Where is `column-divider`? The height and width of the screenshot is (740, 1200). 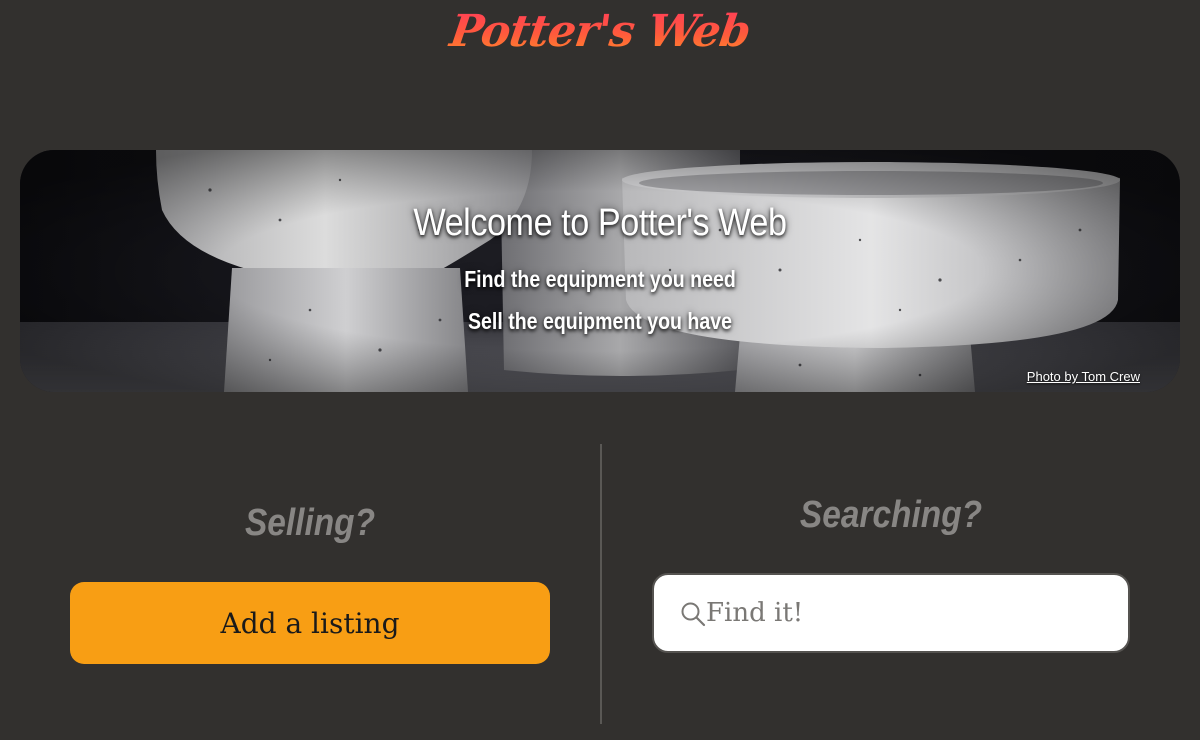 column-divider is located at coordinates (601, 584).